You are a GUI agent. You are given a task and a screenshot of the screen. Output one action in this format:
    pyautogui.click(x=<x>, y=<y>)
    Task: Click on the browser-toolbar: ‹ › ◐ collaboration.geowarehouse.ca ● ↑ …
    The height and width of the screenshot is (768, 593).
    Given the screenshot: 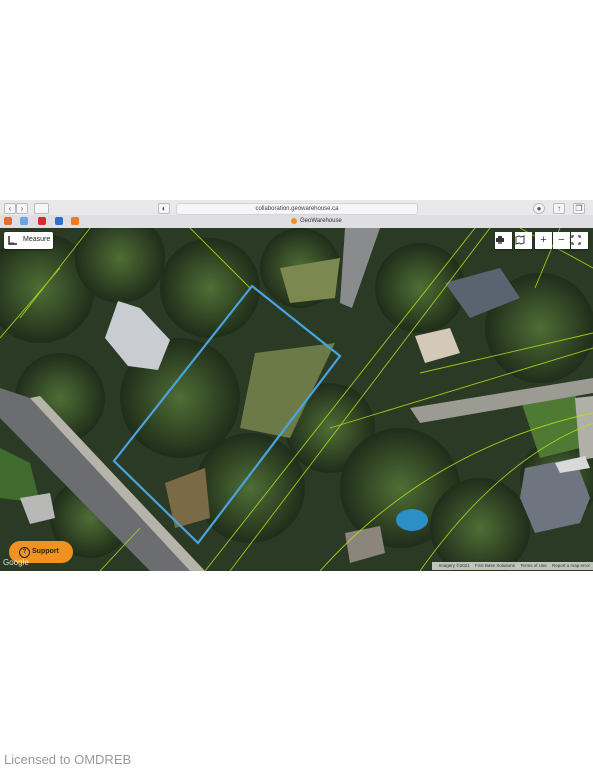 What is the action you would take?
    pyautogui.click(x=296, y=207)
    